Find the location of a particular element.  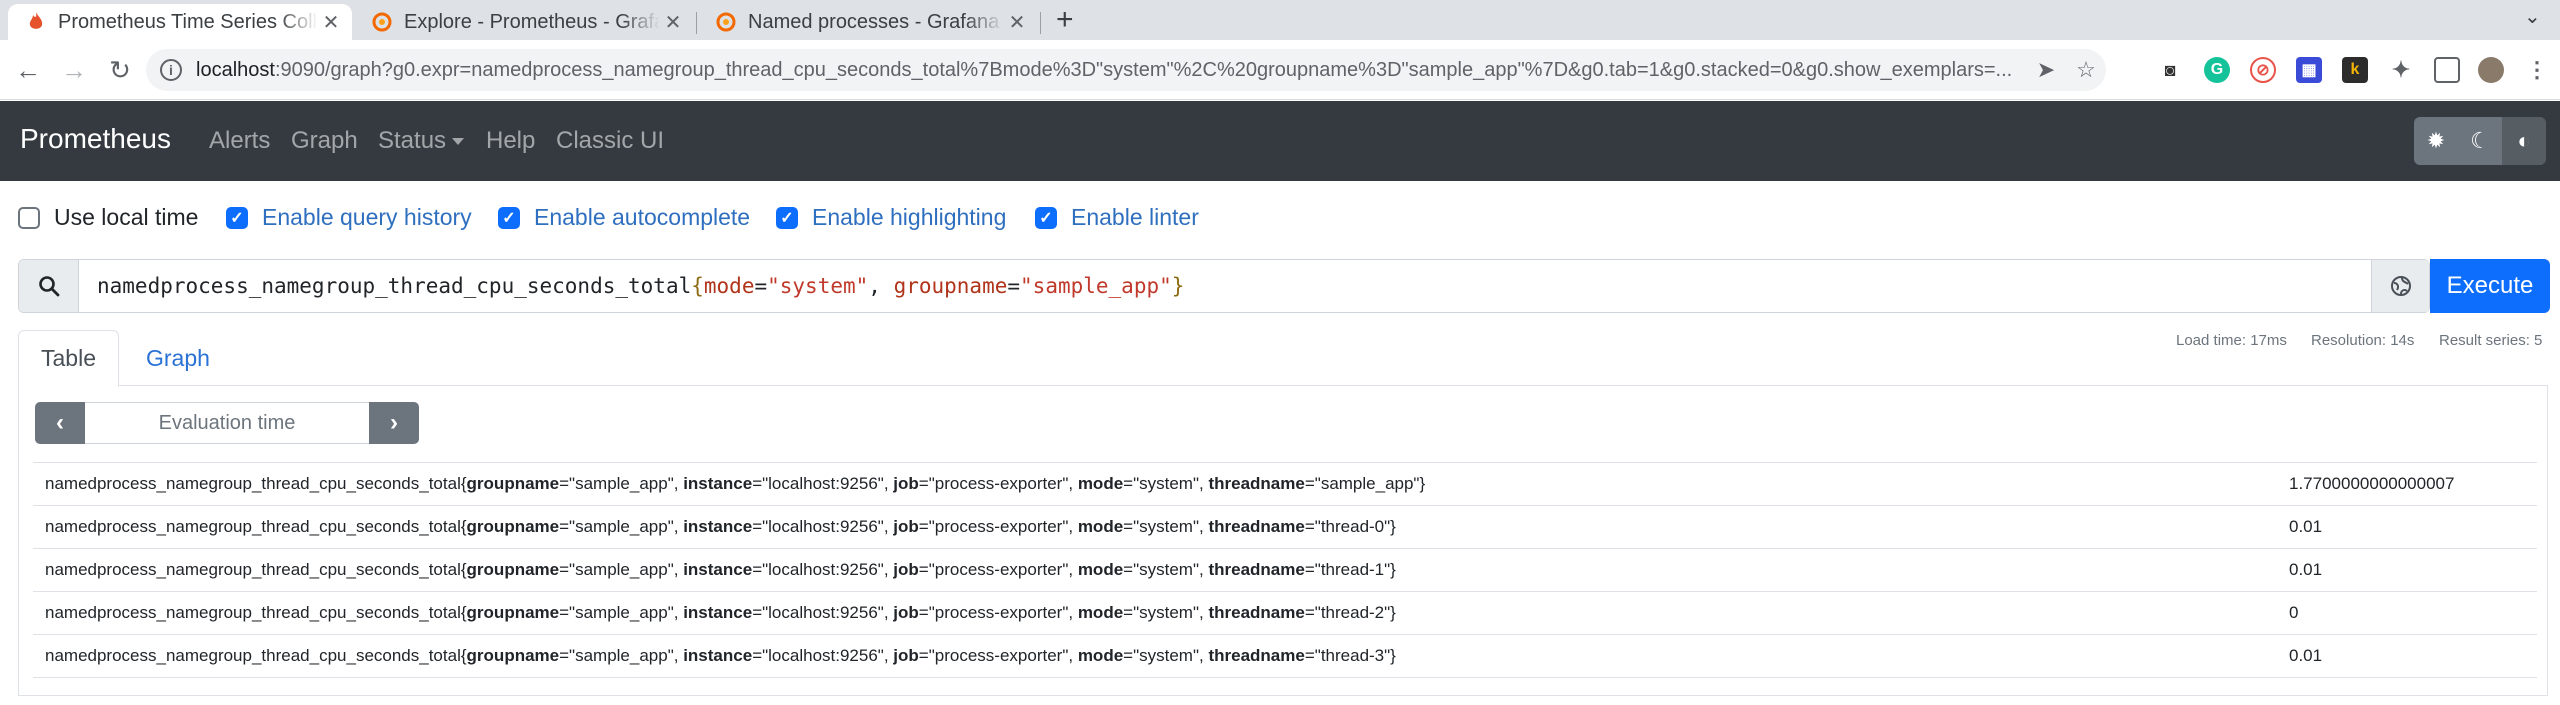

send-arrow-icon: ➤ is located at coordinates (2046, 70).